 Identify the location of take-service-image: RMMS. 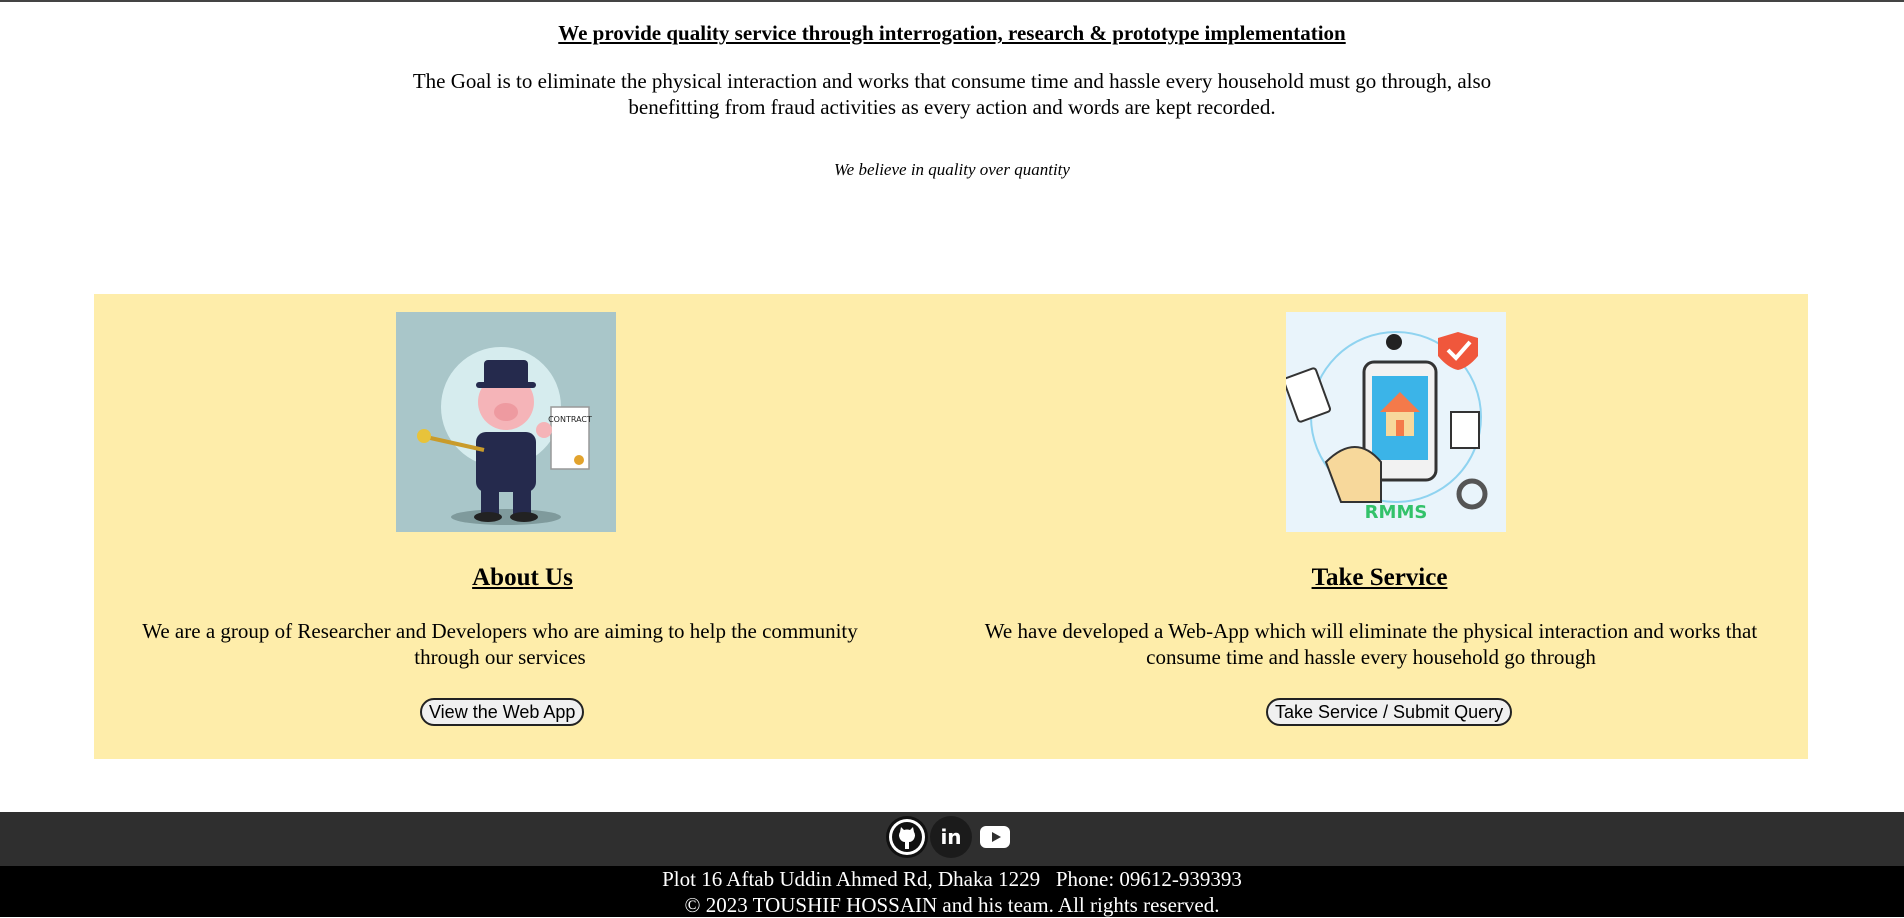
(1394, 422).